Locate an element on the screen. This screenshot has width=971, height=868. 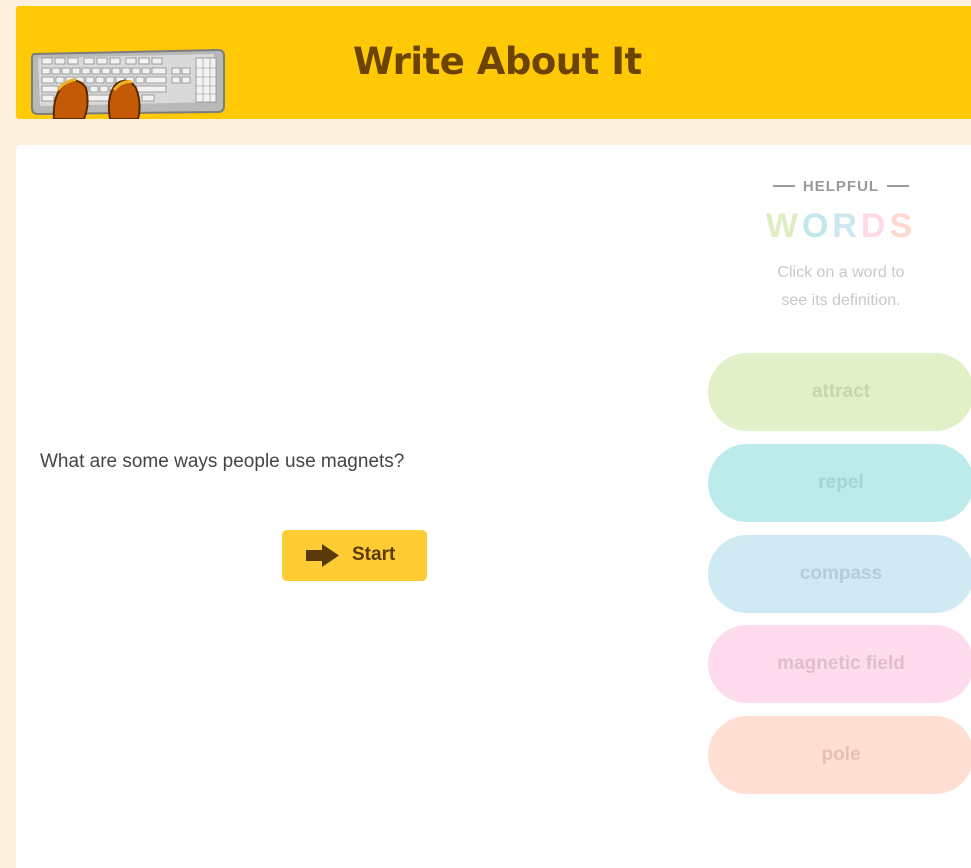
keyboard-typing-illustration is located at coordinates (128, 83).